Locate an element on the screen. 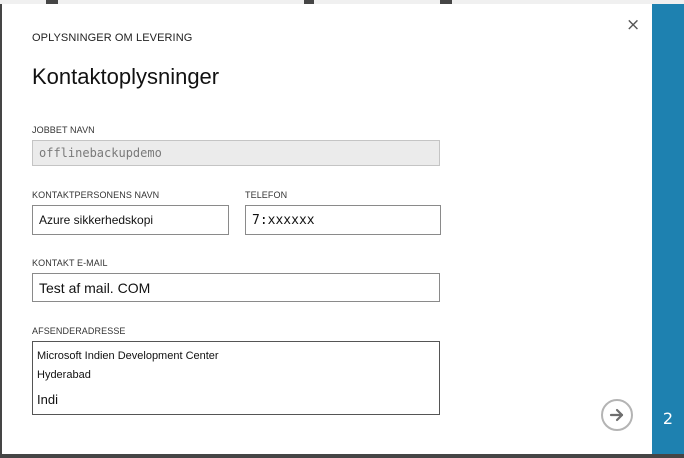 The width and height of the screenshot is (684, 458). arrow-right-icon is located at coordinates (616, 415).